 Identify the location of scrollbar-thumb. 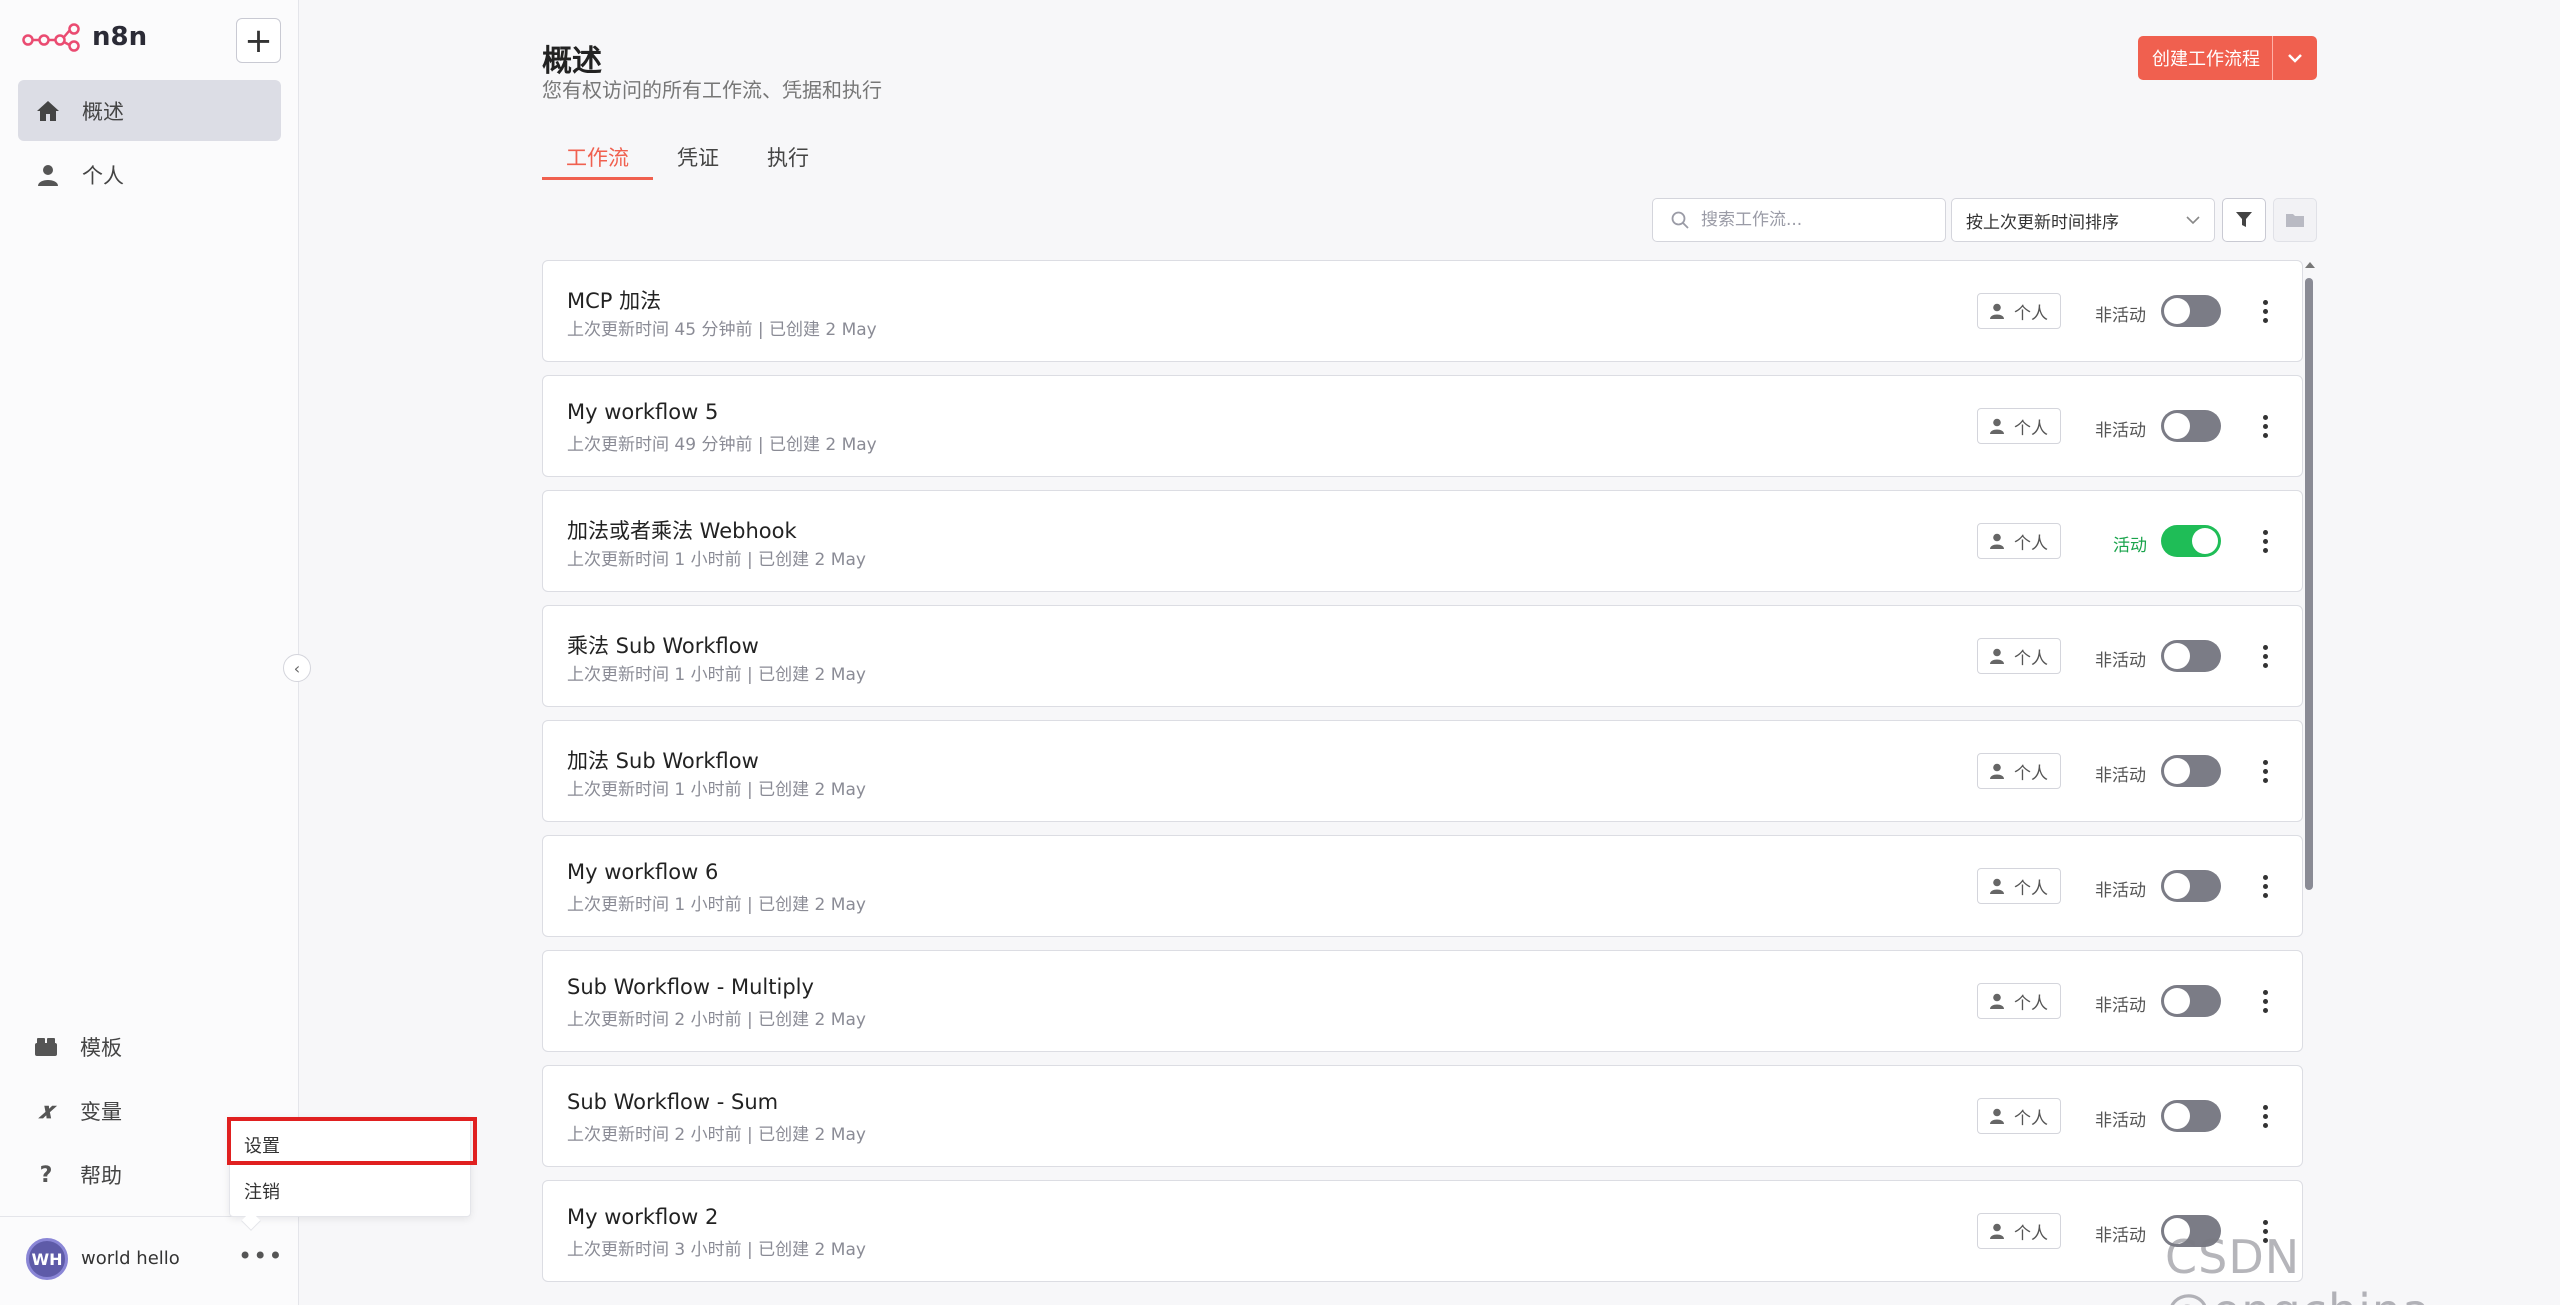
(2309, 584).